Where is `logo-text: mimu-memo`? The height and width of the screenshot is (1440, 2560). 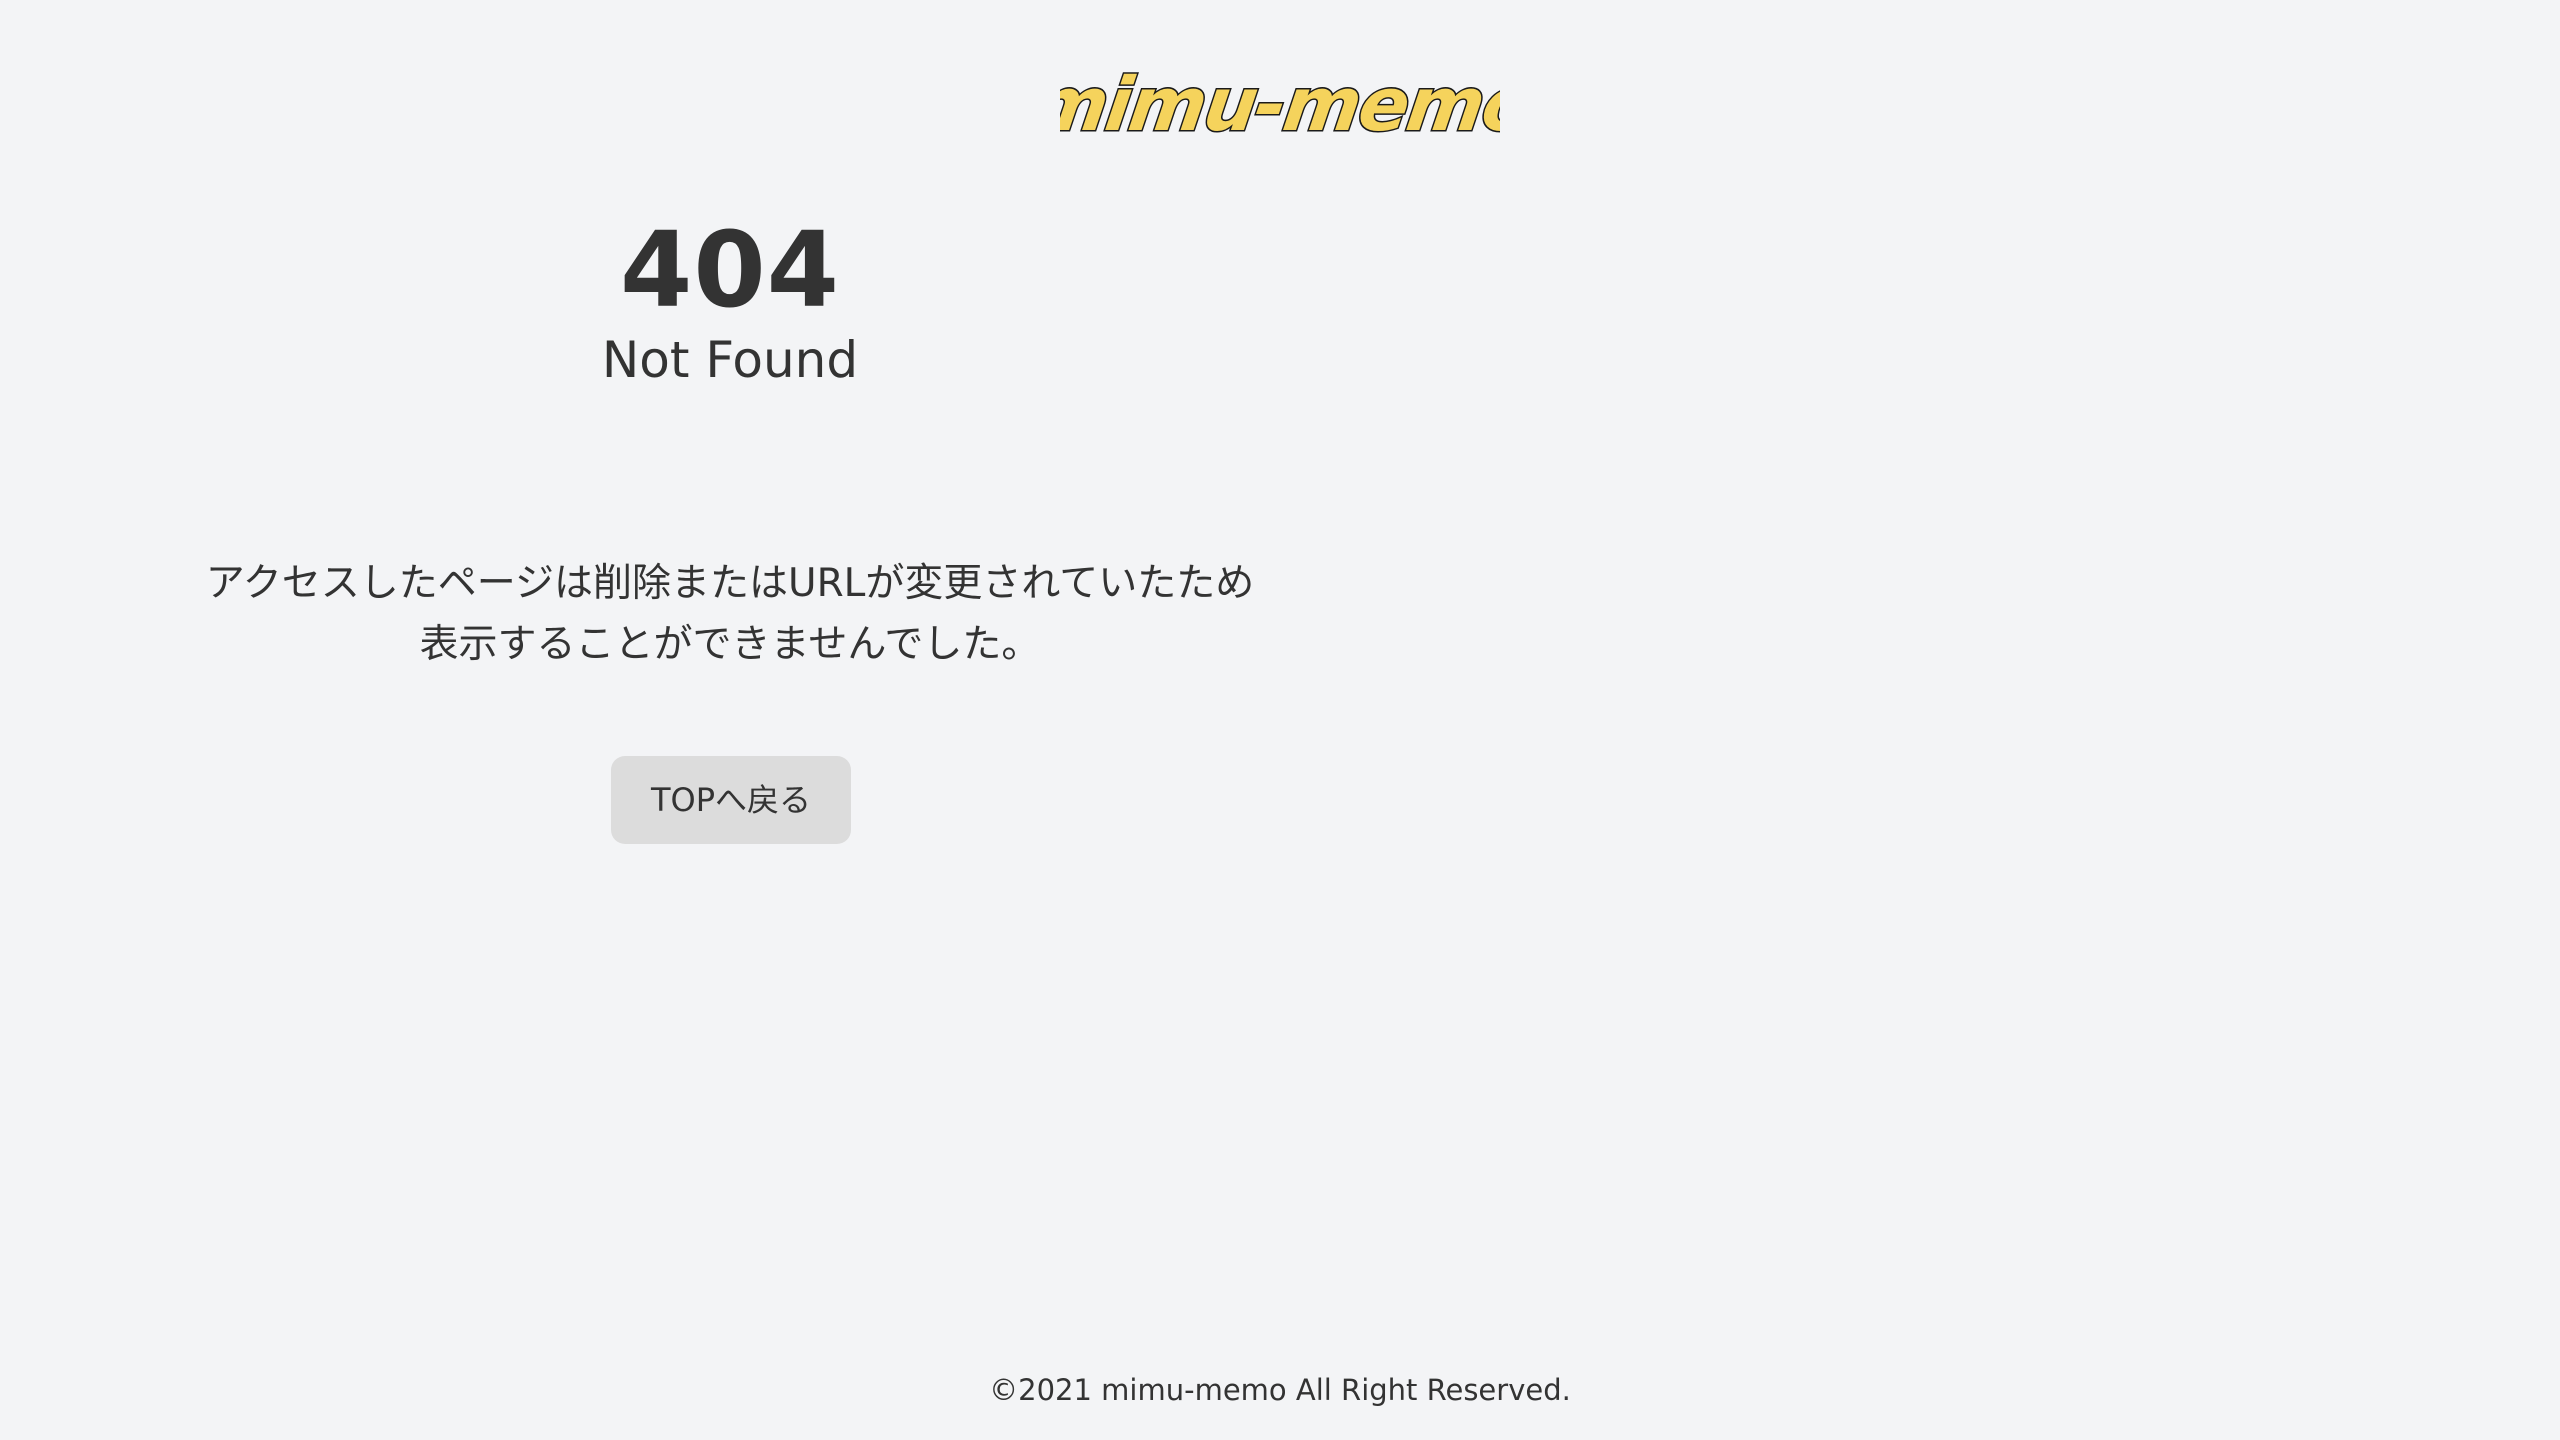 logo-text: mimu-memo is located at coordinates (1280, 104).